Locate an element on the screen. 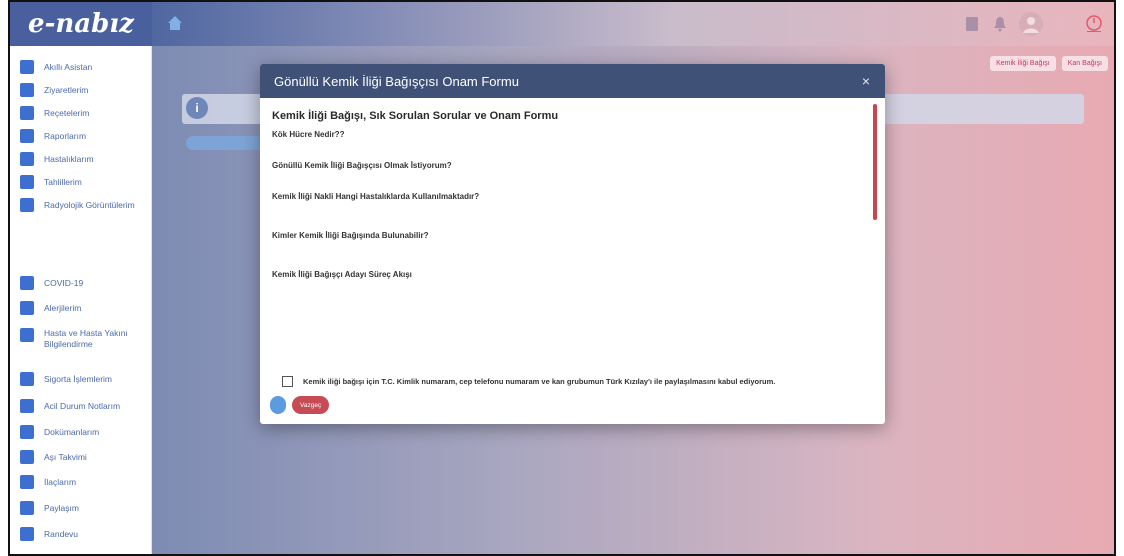  sidebar-item-label: Akıllı Asistan is located at coordinates (68, 67).